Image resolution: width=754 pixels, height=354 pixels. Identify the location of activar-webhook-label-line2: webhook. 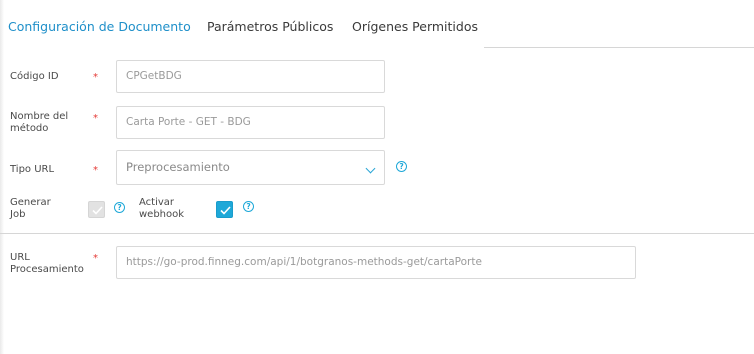
(162, 214).